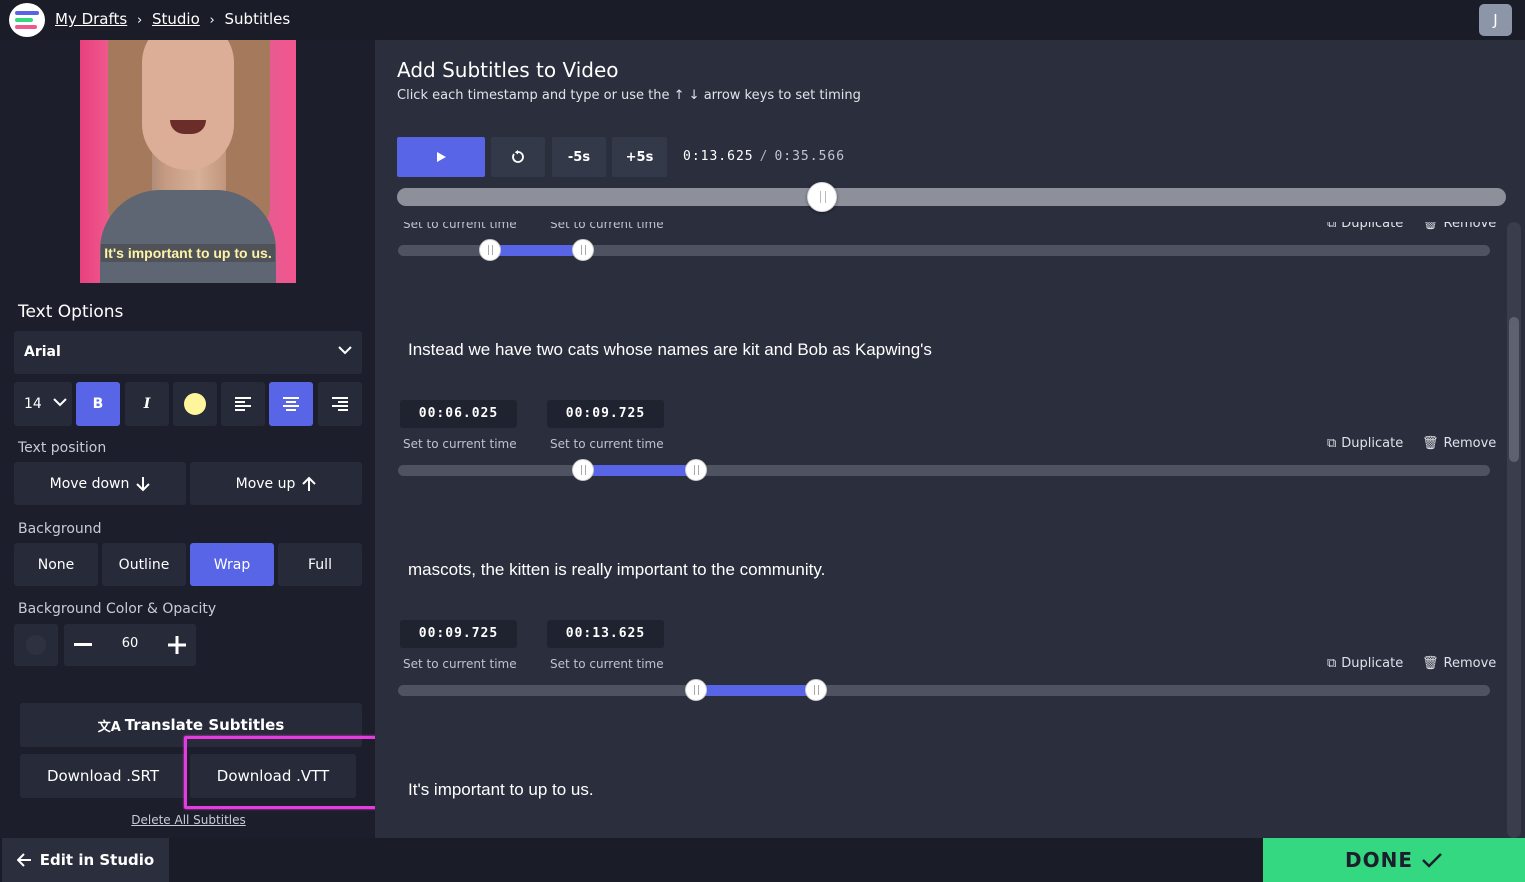 Image resolution: width=1525 pixels, height=882 pixels. Describe the element at coordinates (458, 414) in the screenshot. I see `start-timestamp-input: 00:06.025` at that location.